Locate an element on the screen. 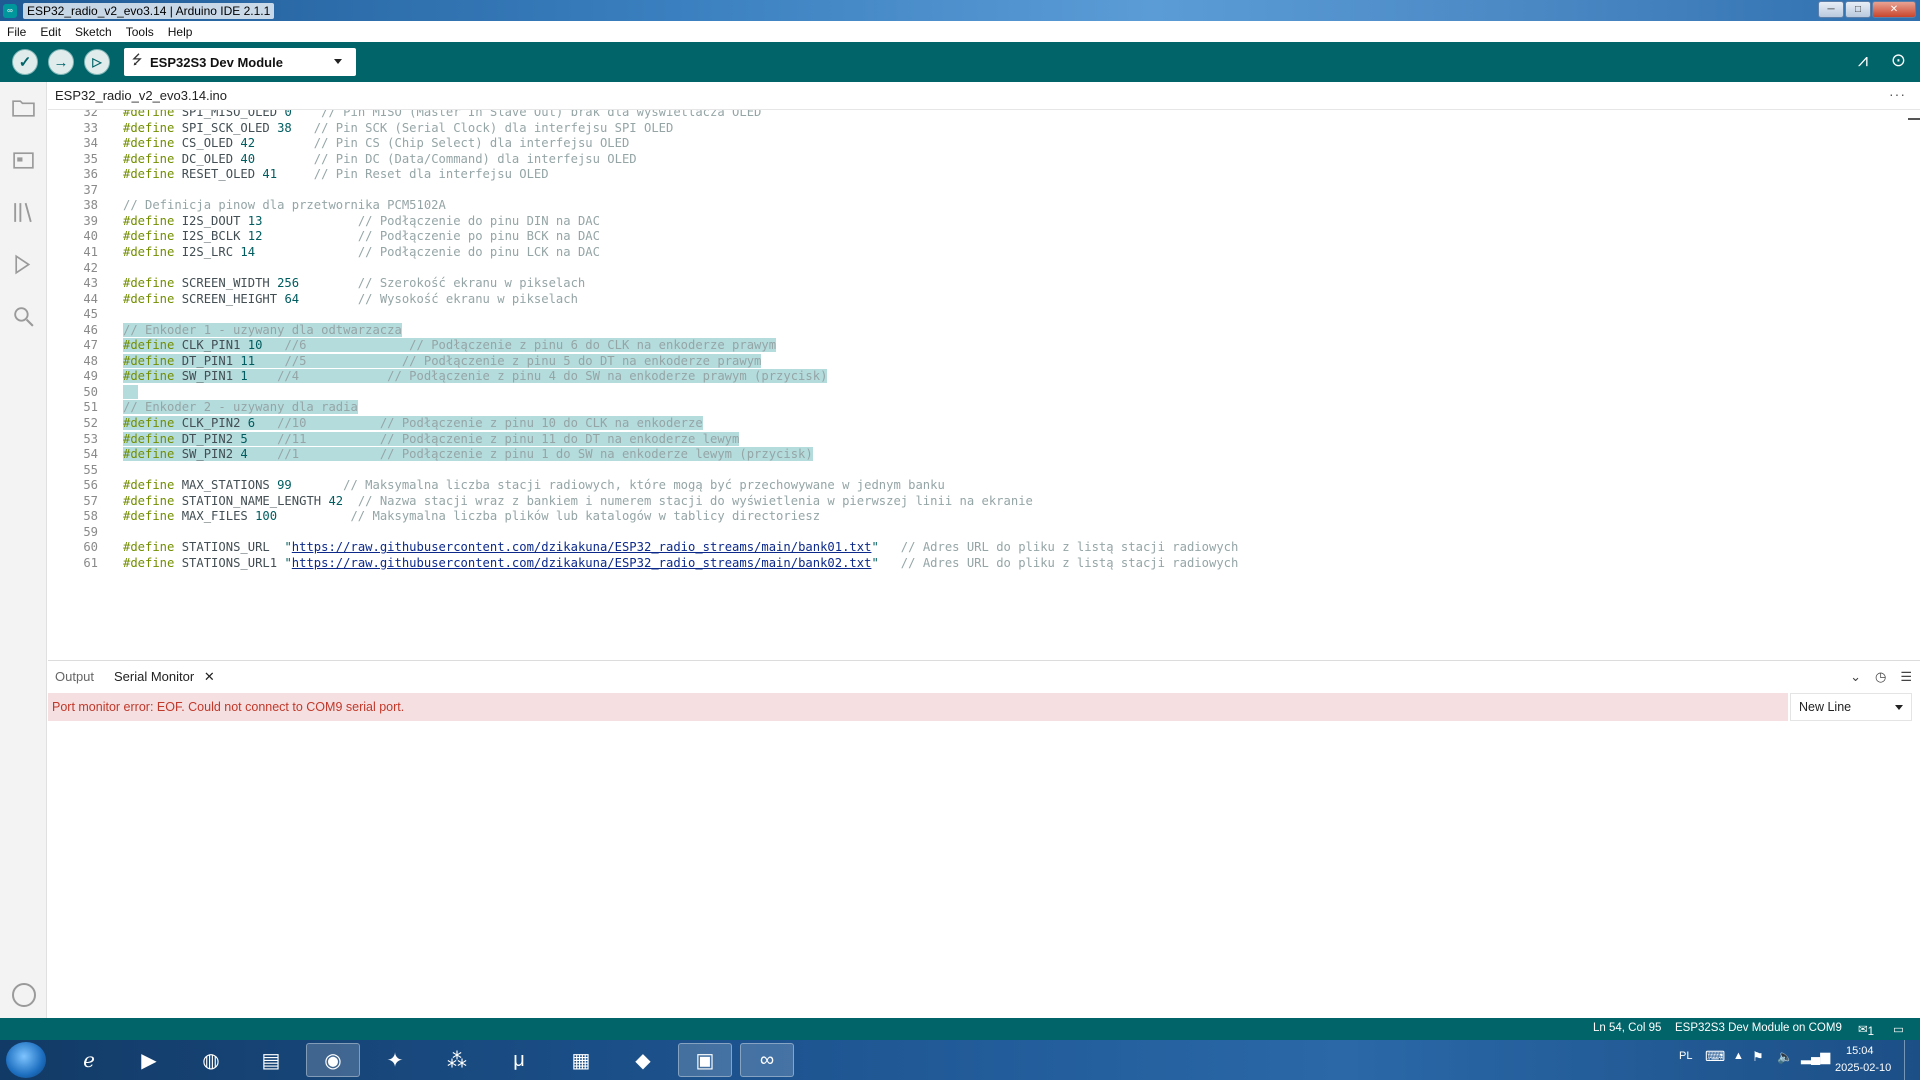  media-player-icon: ▶ is located at coordinates (149, 1060).